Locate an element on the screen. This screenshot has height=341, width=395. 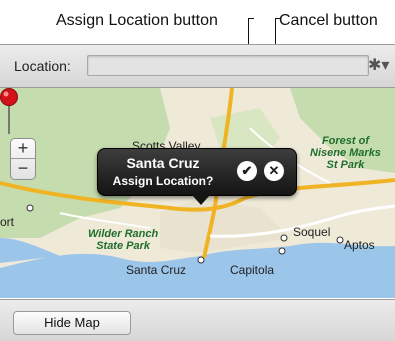
map-label-aptos: Aptos is located at coordinates (359, 245).